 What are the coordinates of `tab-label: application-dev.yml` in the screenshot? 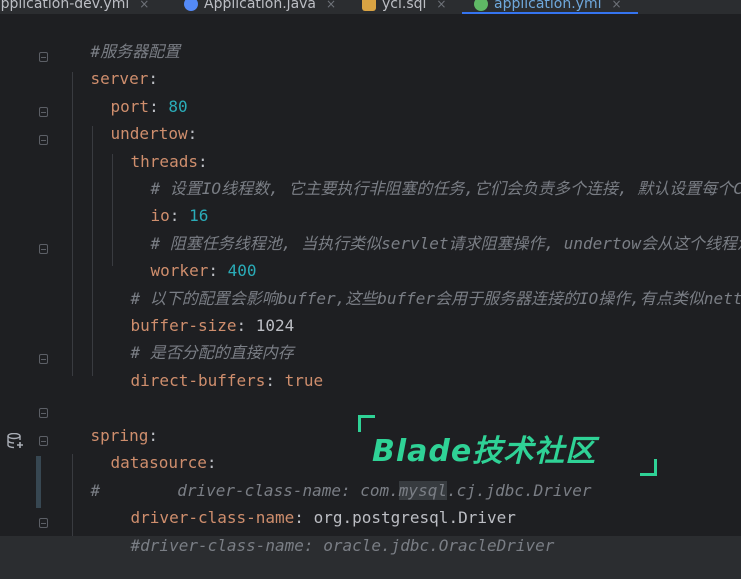 It's located at (65, 6).